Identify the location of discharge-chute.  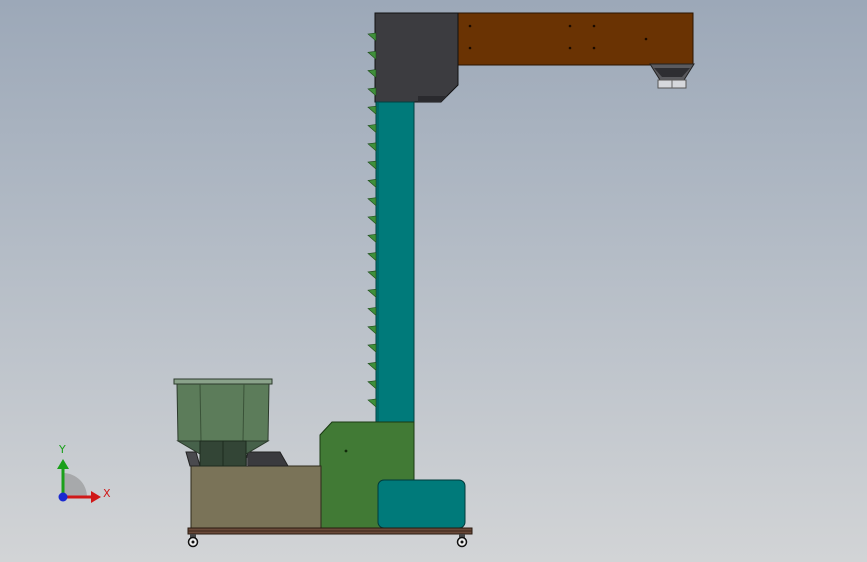
(672, 76).